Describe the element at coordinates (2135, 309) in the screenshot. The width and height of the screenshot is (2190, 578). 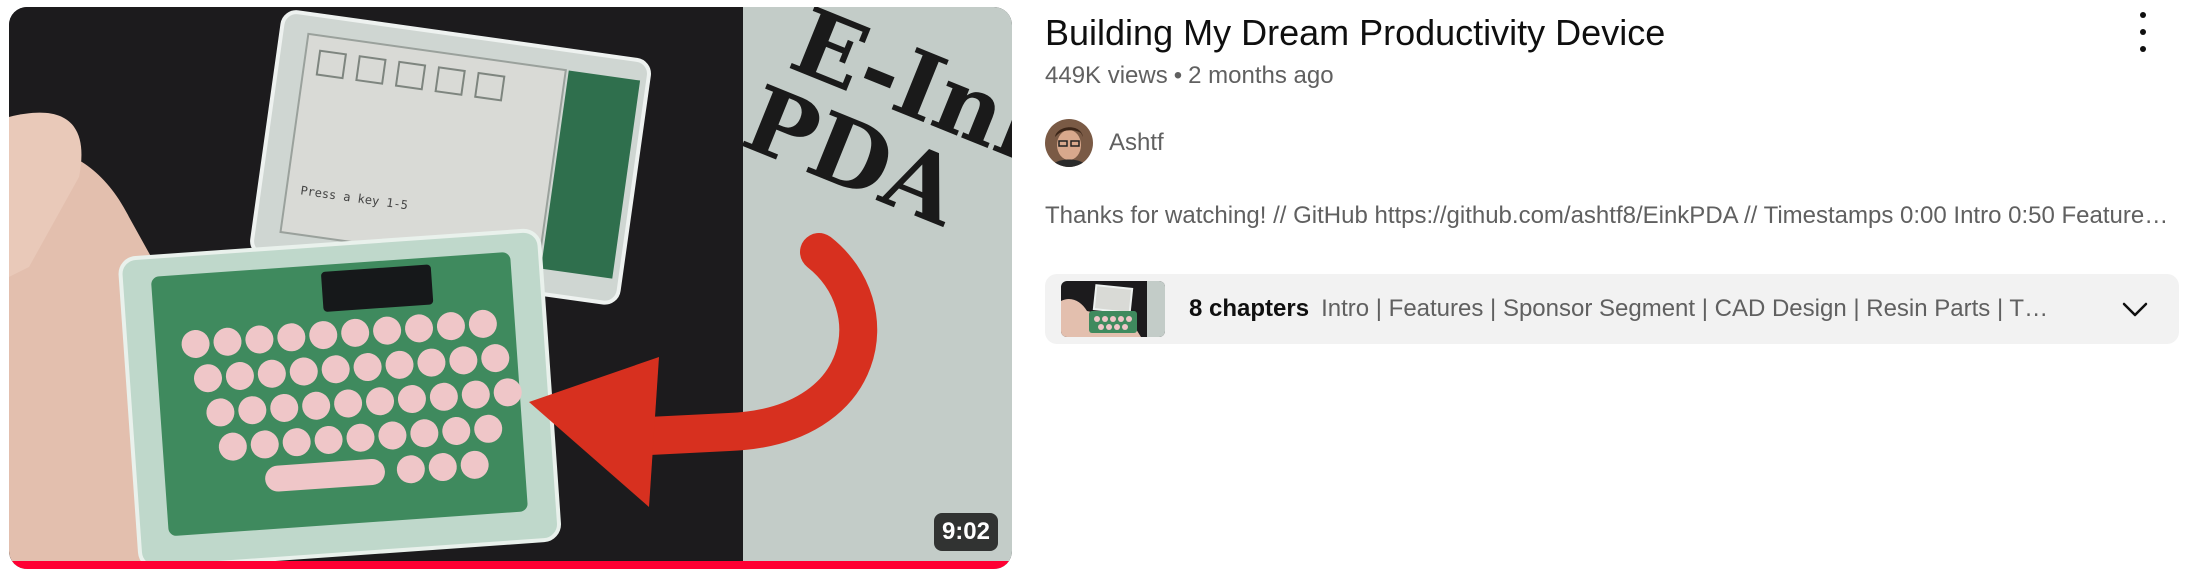
I see `chevron-down-icon` at that location.